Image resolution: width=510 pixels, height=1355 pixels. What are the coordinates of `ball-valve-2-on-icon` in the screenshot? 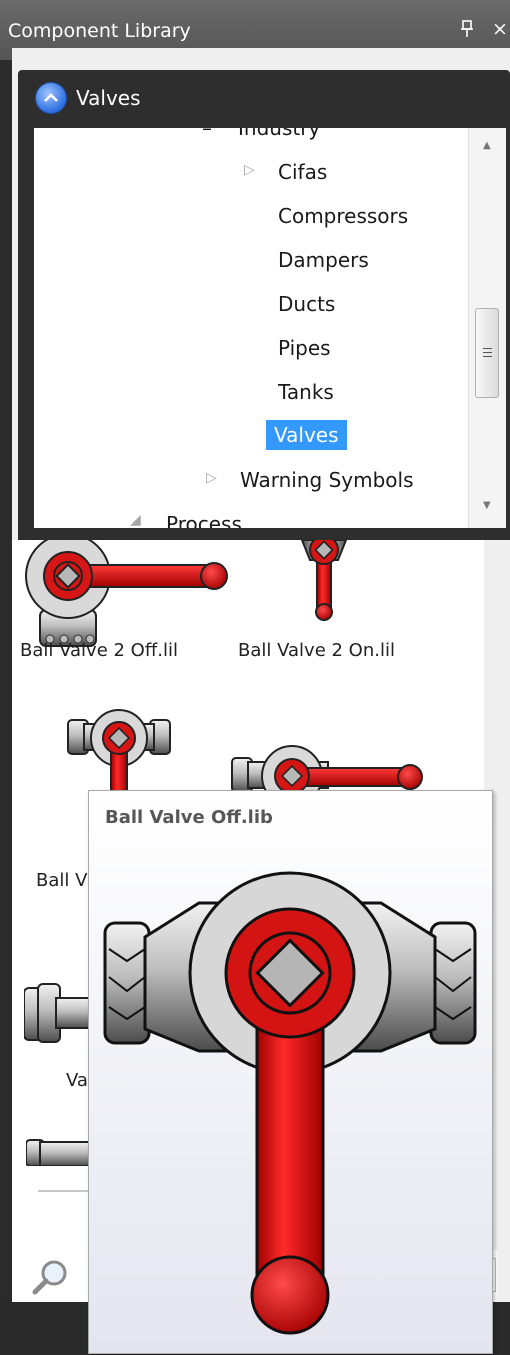 It's located at (324, 581).